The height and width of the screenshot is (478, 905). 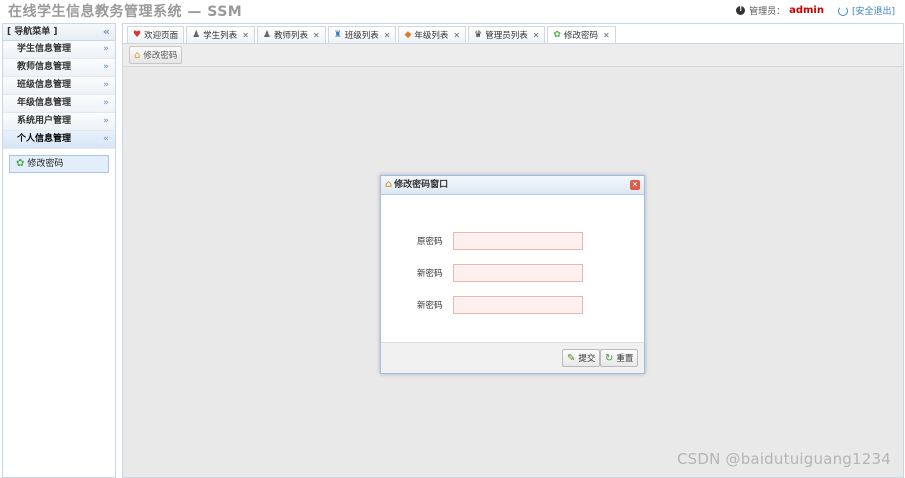 What do you see at coordinates (59, 32) in the screenshot?
I see `sidebar-header: [ 导航菜单 ] «` at bounding box center [59, 32].